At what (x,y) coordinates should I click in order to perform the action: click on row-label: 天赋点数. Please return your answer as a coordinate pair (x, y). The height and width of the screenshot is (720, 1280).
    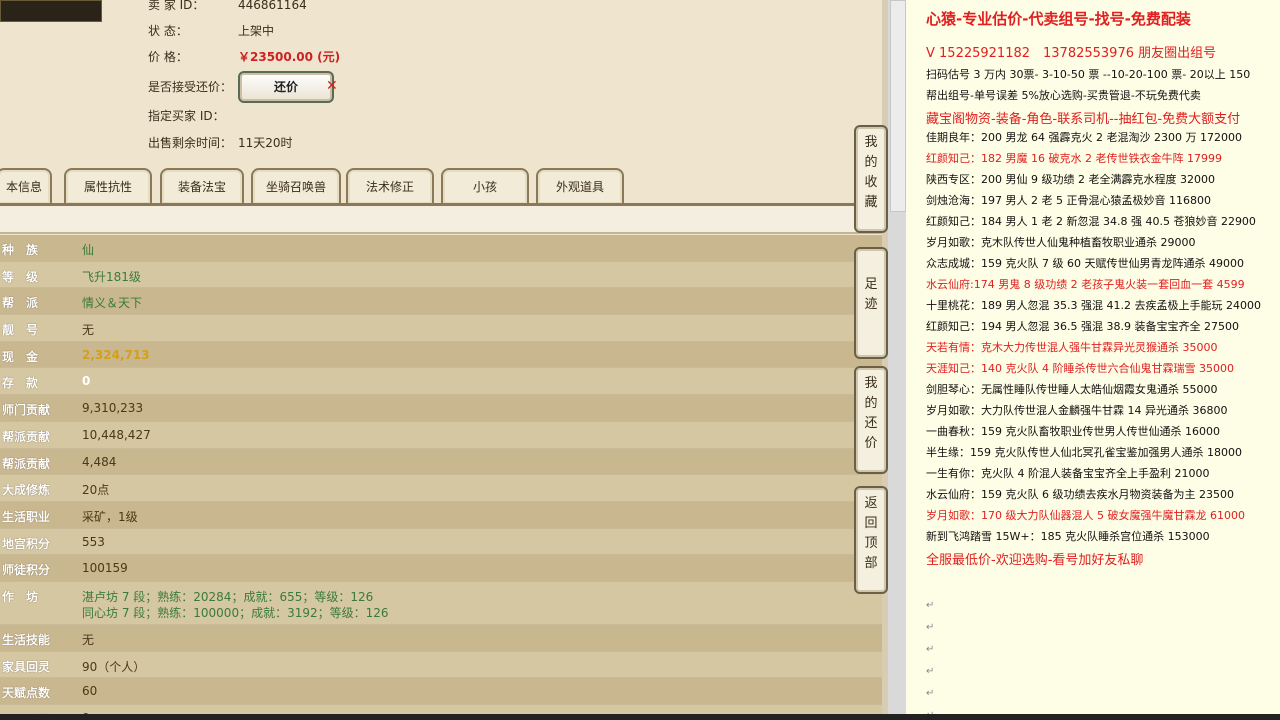
    Looking at the image, I should click on (26, 693).